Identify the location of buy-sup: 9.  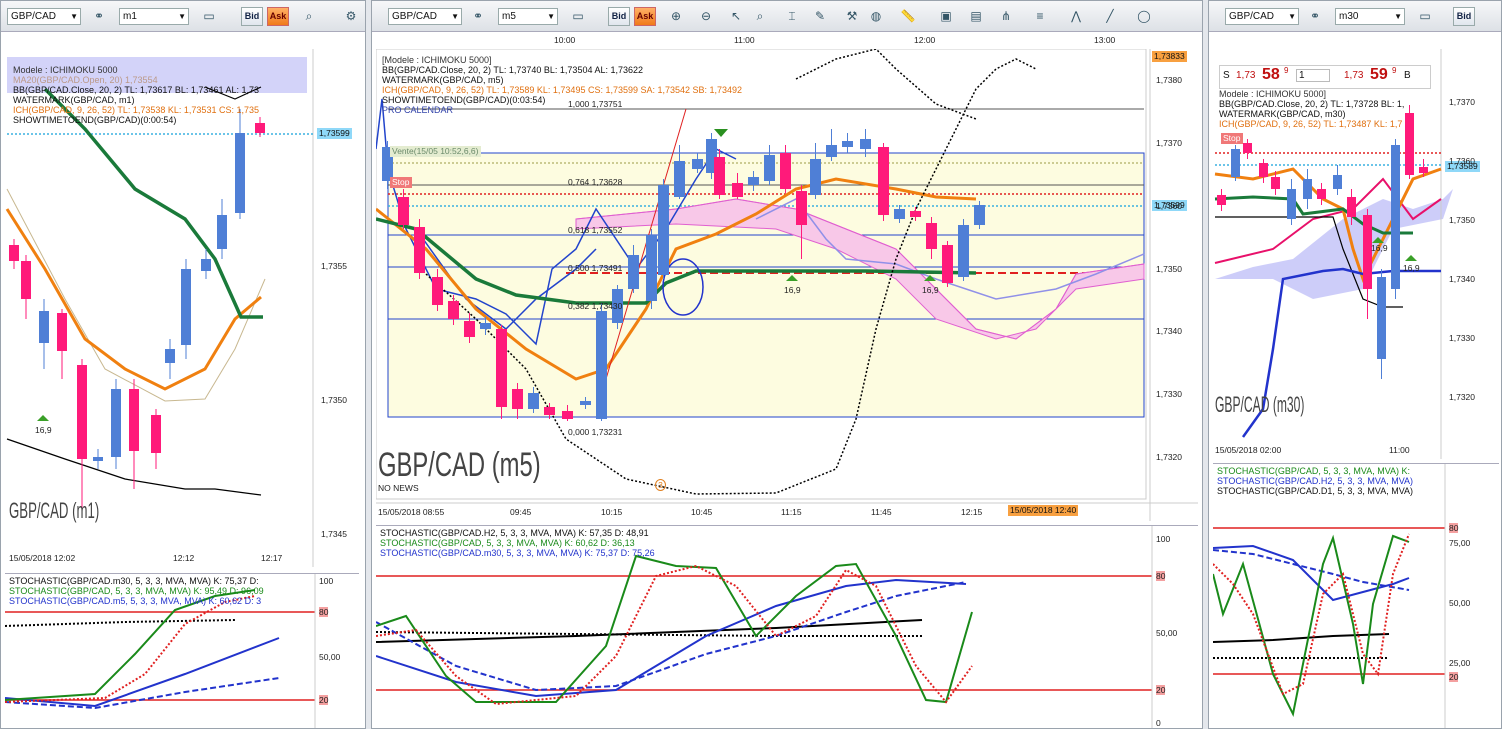
(1394, 70).